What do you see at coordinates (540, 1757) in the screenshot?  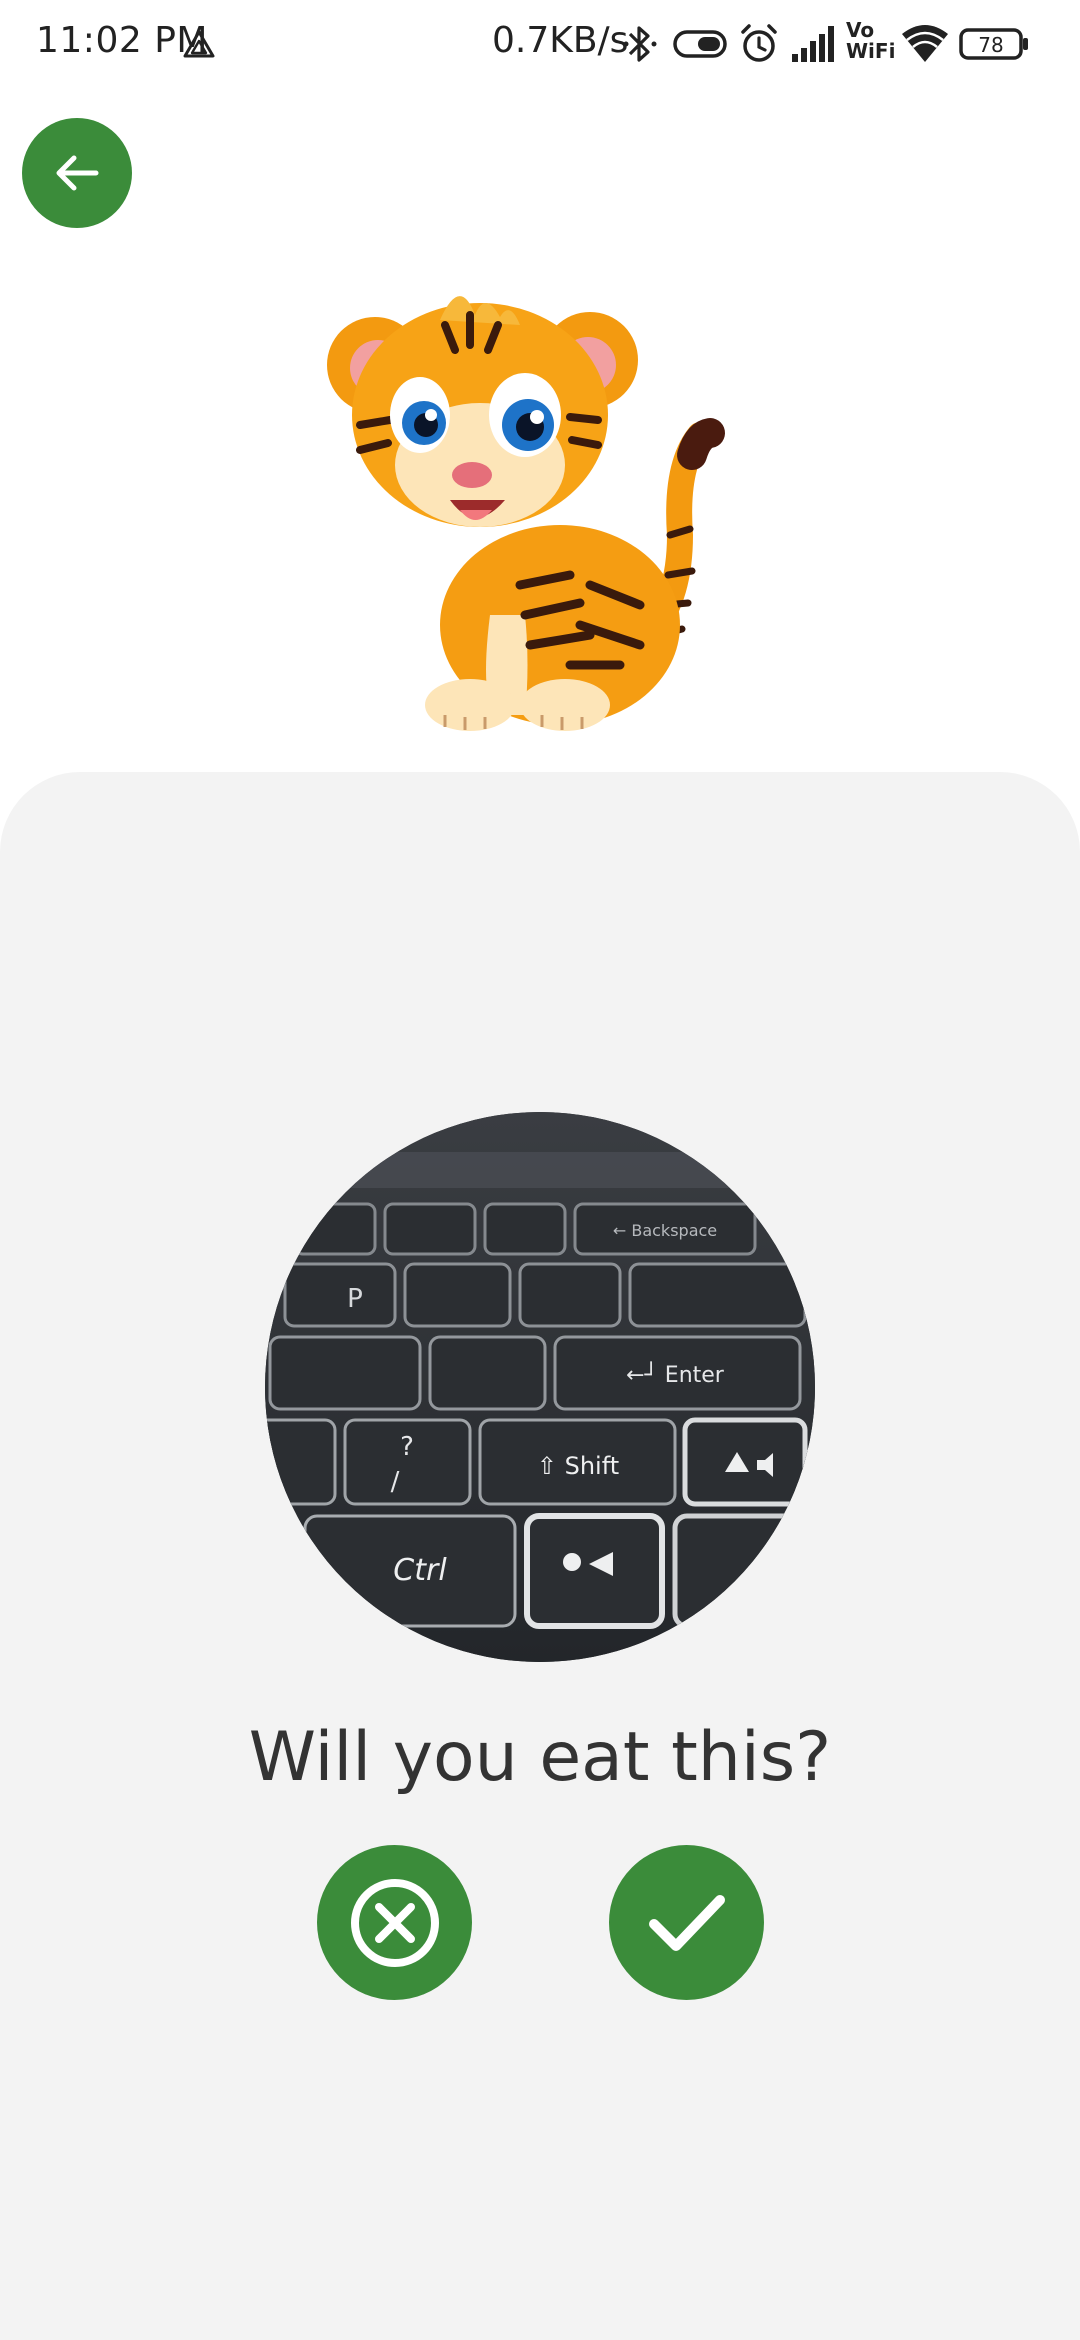 I see `question-text: Will you eat this?` at bounding box center [540, 1757].